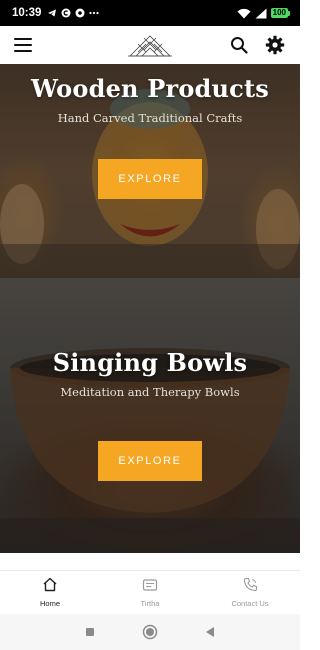 The height and width of the screenshot is (650, 320). What do you see at coordinates (257, 45) in the screenshot?
I see `app-actions` at bounding box center [257, 45].